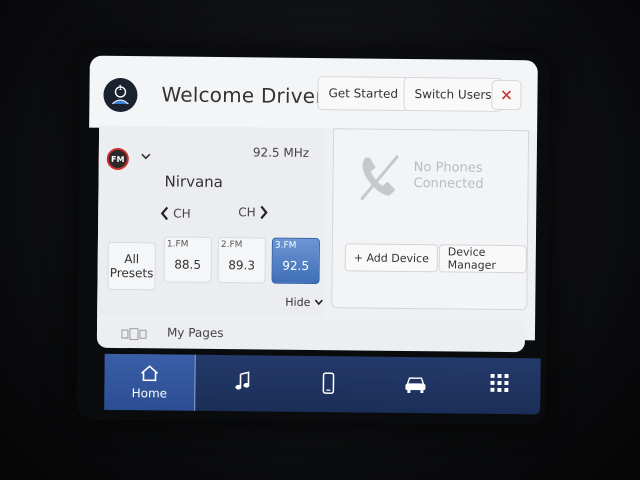 The width and height of the screenshot is (640, 480). I want to click on apps-grid-icon, so click(499, 383).